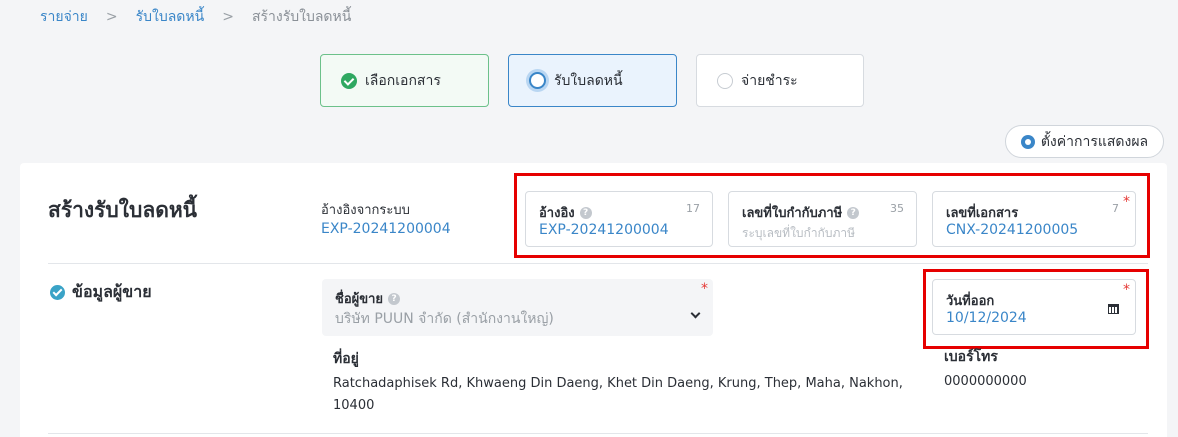  I want to click on breadcrumb-link-expenses: รายจ่าย, so click(64, 17).